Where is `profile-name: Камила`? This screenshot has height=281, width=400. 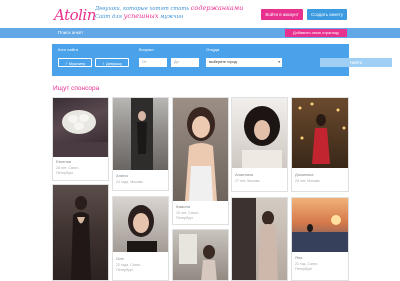
profile-name: Камила is located at coordinates (183, 206).